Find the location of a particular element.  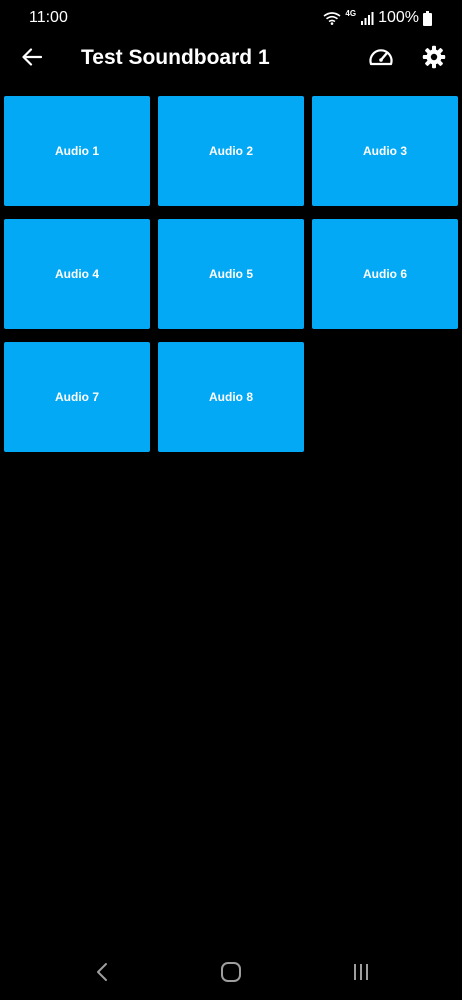

app-bar: Test Soundboard 1 is located at coordinates (231, 59).